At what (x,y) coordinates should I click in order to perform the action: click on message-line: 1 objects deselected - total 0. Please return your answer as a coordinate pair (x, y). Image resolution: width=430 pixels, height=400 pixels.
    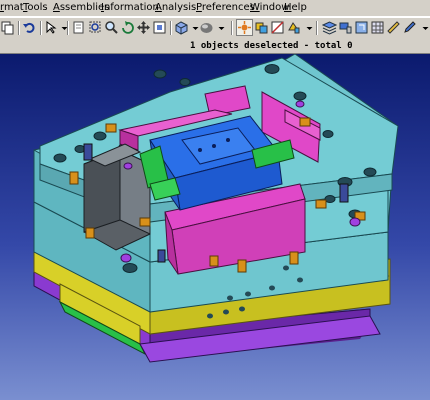
    Looking at the image, I should click on (215, 46).